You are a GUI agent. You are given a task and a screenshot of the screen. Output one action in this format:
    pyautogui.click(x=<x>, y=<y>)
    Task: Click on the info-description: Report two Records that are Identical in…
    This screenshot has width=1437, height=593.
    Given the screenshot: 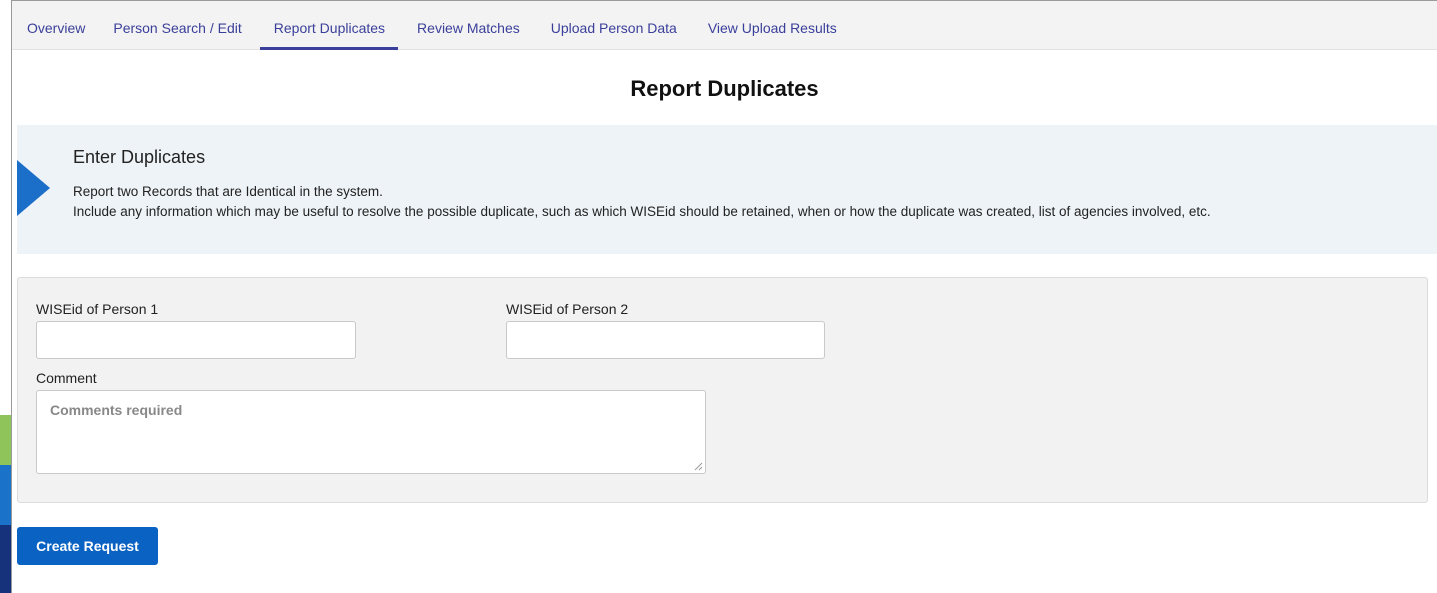 What is the action you would take?
    pyautogui.click(x=708, y=202)
    